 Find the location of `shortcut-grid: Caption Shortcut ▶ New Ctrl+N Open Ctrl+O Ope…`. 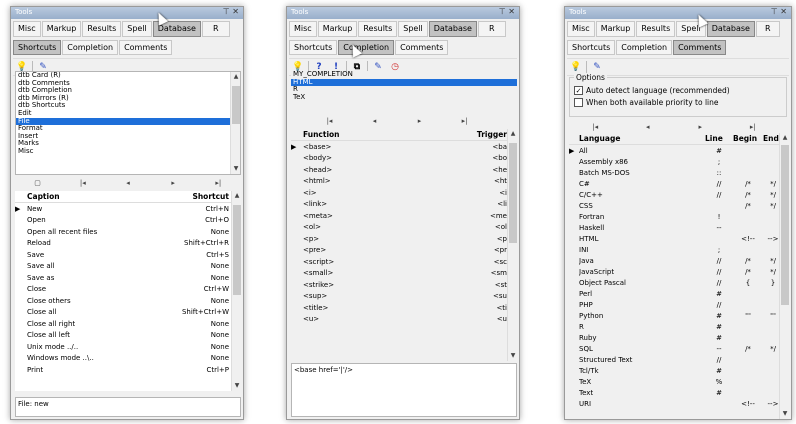

shortcut-grid: Caption Shortcut ▶ New Ctrl+N Open Ctrl+O Ope… is located at coordinates (128, 291).